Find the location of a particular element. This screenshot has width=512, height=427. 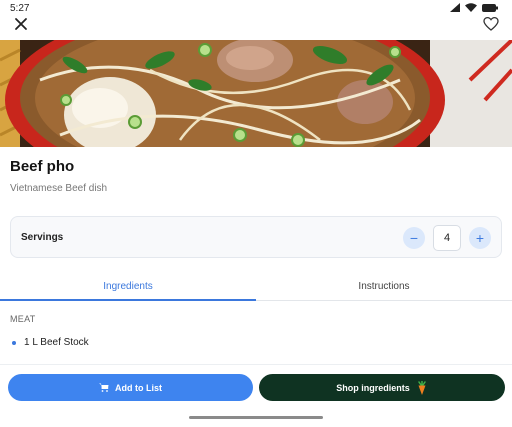

status-icons is located at coordinates (474, 7).